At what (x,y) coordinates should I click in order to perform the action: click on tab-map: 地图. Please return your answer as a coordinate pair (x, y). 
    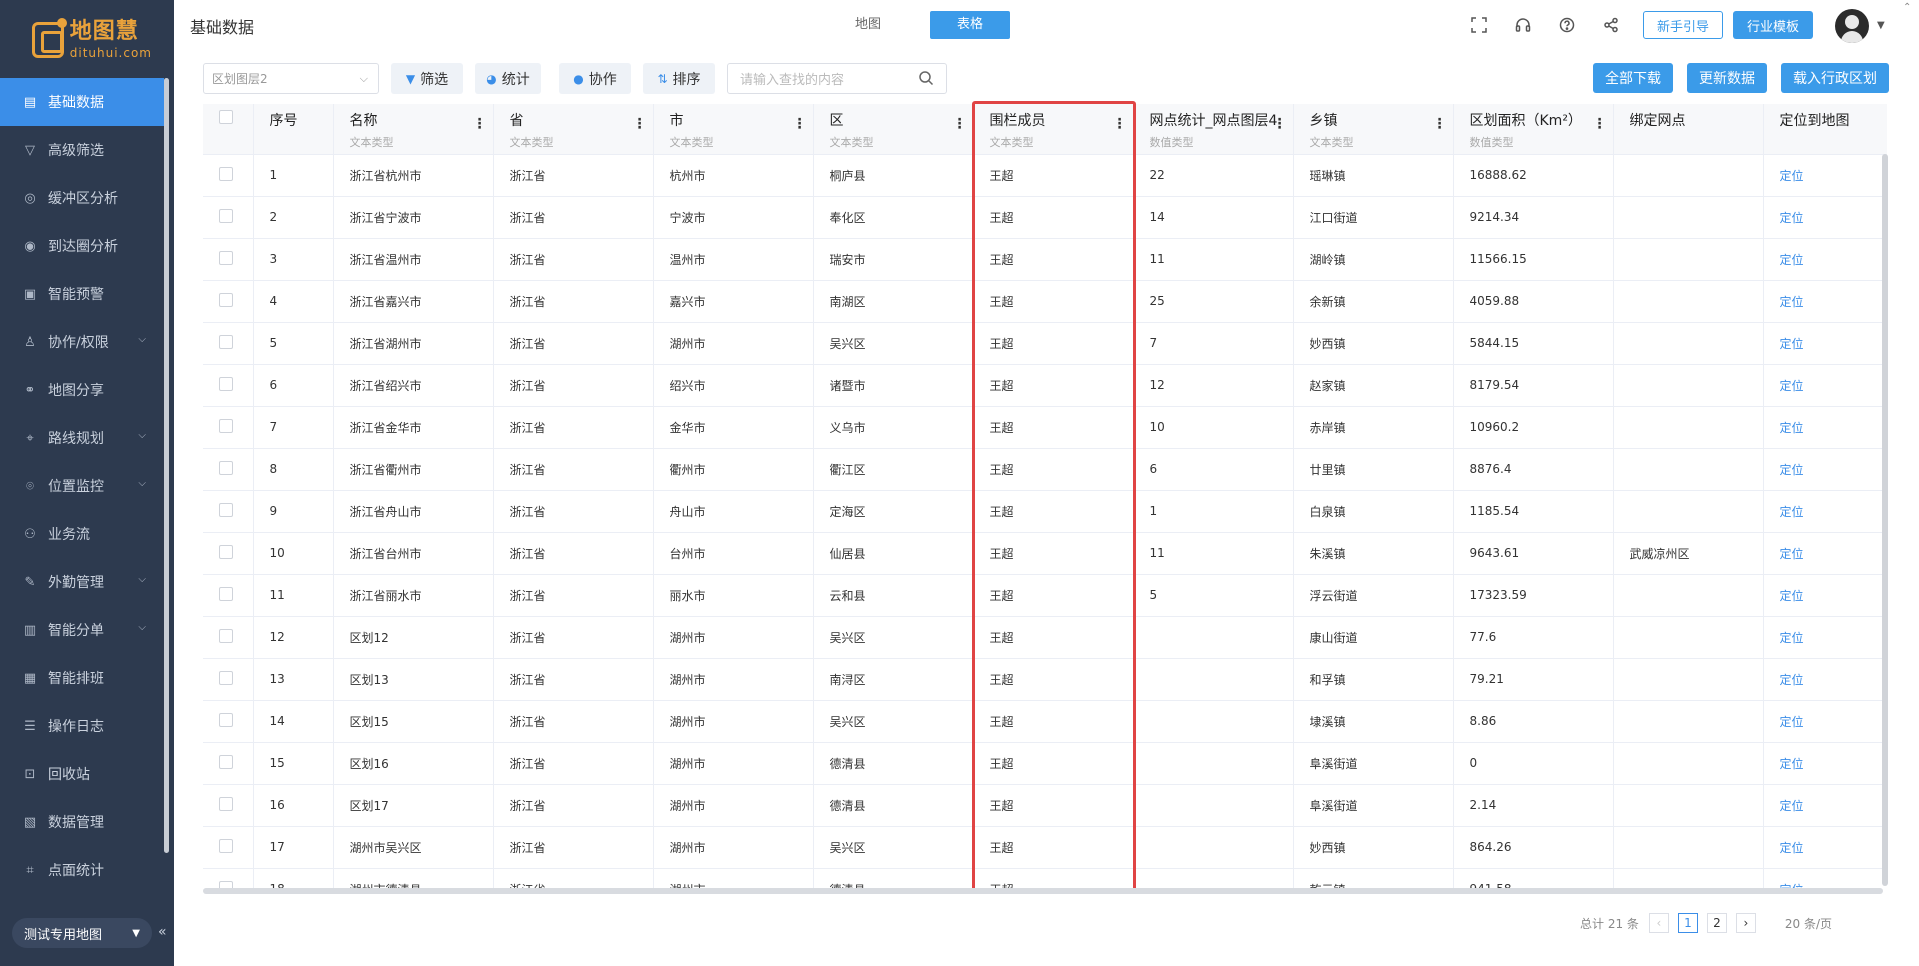
    Looking at the image, I should click on (868, 25).